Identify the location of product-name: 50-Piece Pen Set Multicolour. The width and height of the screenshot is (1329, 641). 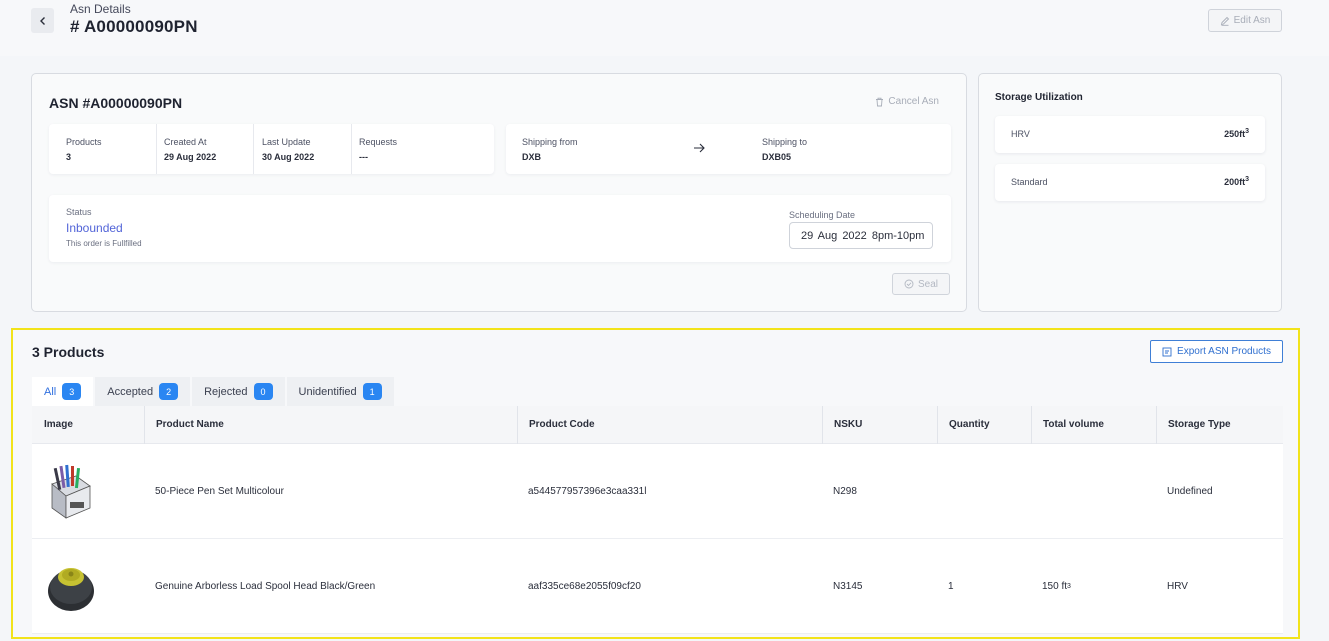
(219, 491).